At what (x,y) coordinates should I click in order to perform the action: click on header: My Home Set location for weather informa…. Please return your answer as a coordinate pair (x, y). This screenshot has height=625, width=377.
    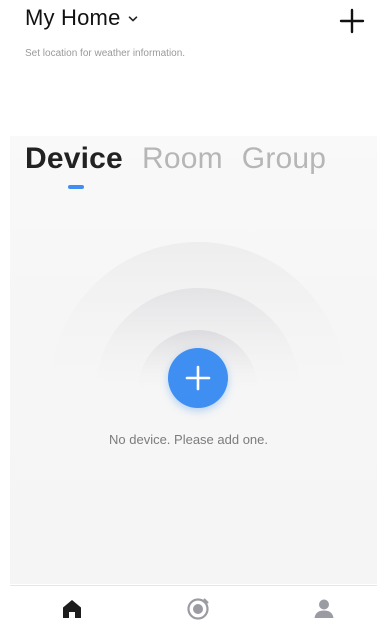
    Looking at the image, I should click on (188, 35).